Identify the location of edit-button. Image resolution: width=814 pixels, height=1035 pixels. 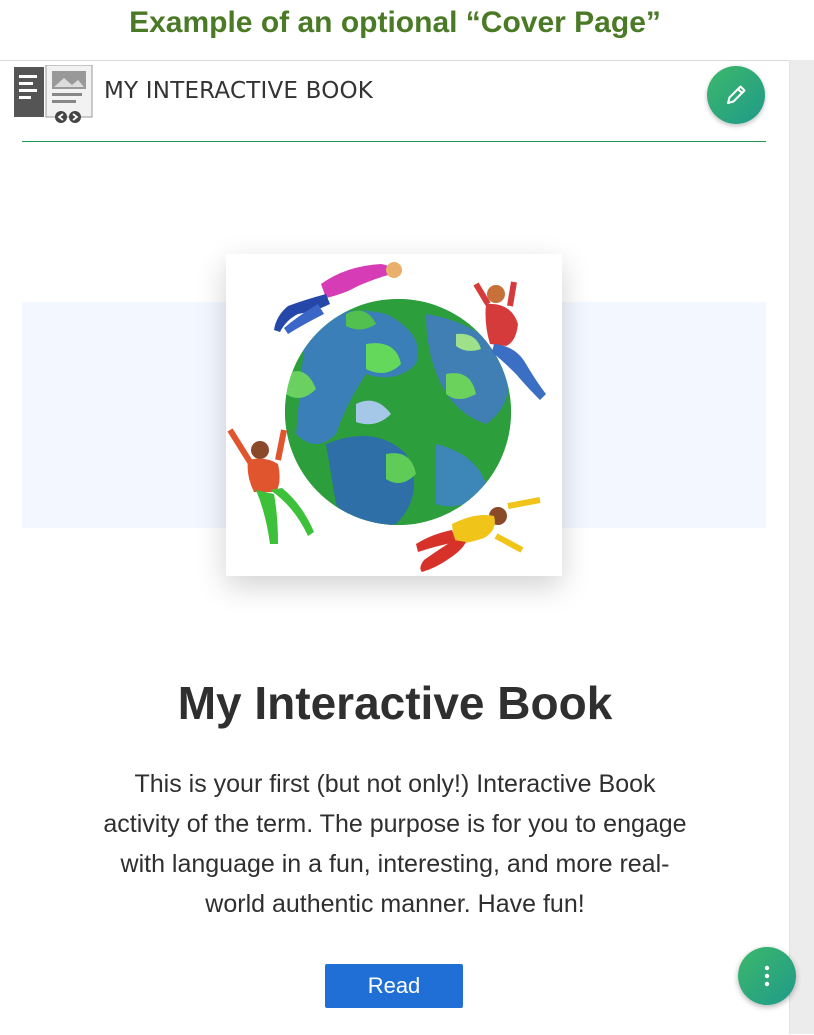
(736, 95).